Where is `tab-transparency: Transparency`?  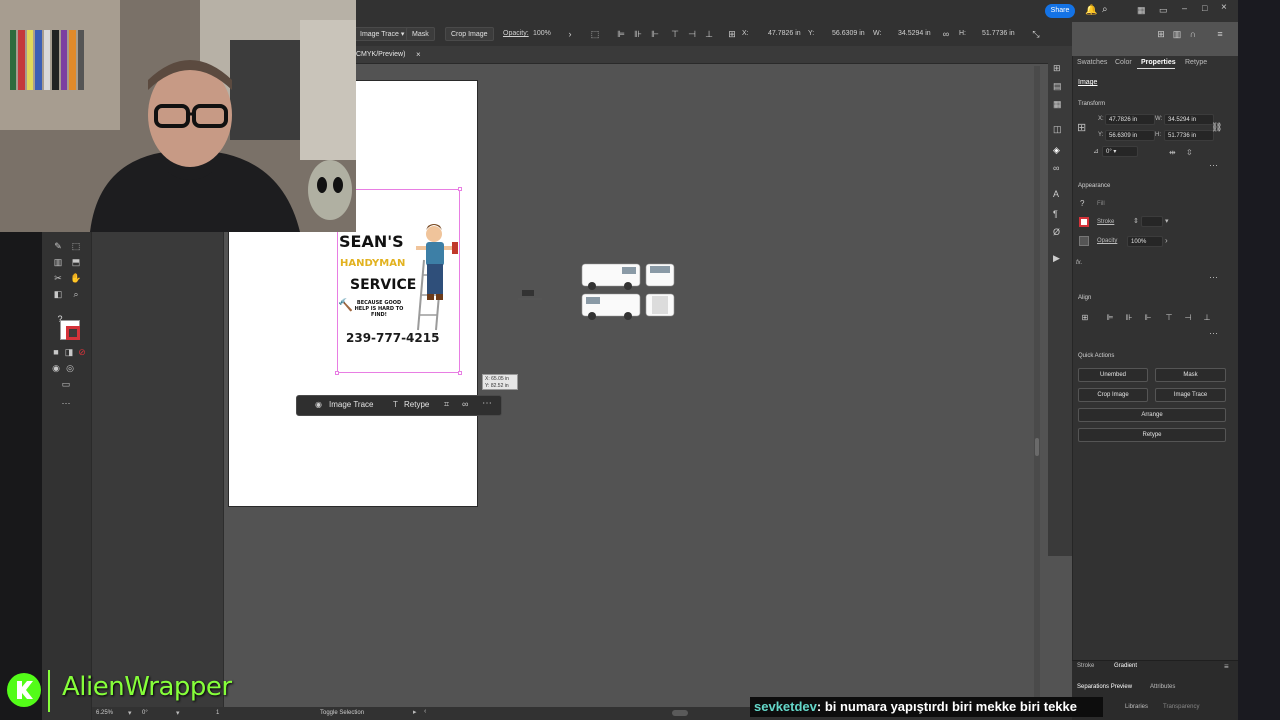 tab-transparency: Transparency is located at coordinates (1181, 707).